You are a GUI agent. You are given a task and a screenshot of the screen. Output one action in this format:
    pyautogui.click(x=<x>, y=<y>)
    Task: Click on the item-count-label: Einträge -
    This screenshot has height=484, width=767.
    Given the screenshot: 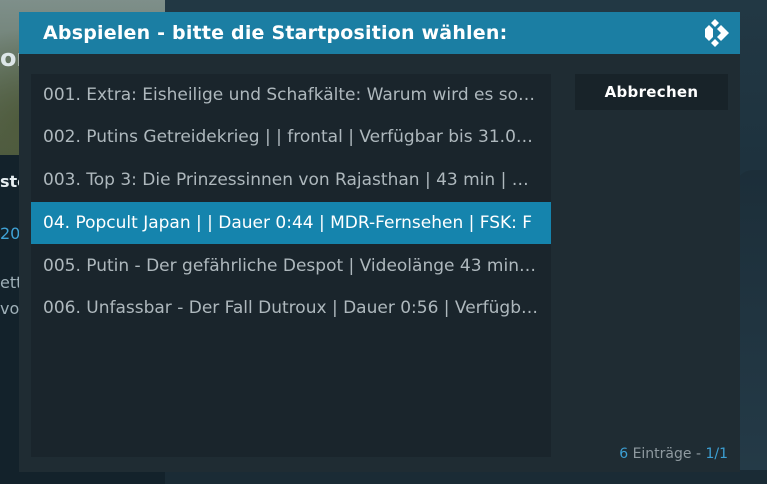 What is the action you would take?
    pyautogui.click(x=667, y=454)
    